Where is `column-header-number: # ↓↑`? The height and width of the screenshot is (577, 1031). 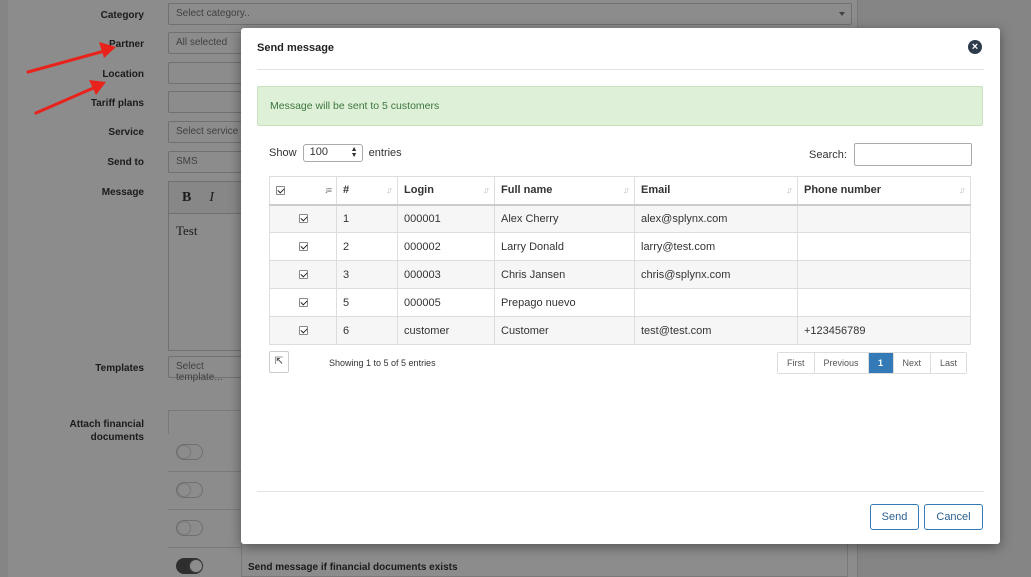 column-header-number: # ↓↑ is located at coordinates (367, 191).